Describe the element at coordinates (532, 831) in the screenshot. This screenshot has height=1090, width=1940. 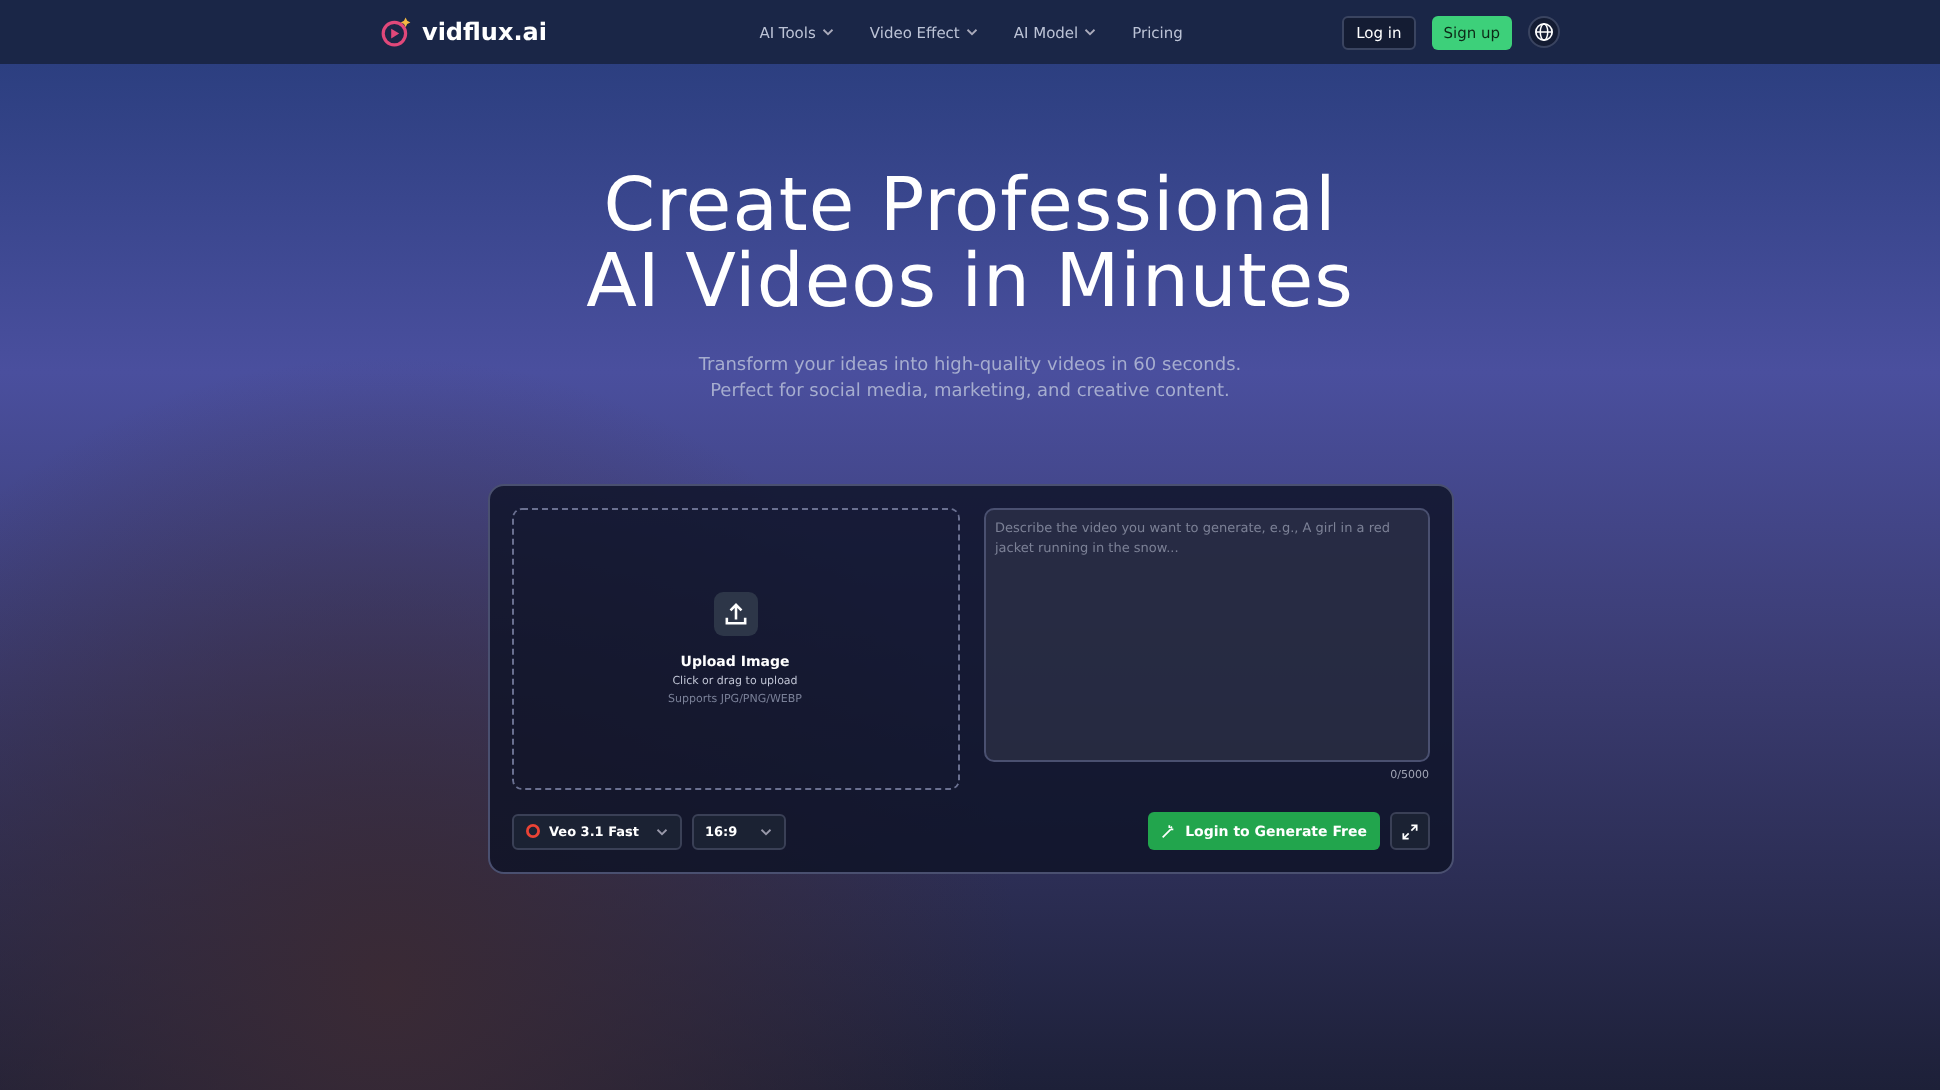
I see `ring-logo-icon` at that location.